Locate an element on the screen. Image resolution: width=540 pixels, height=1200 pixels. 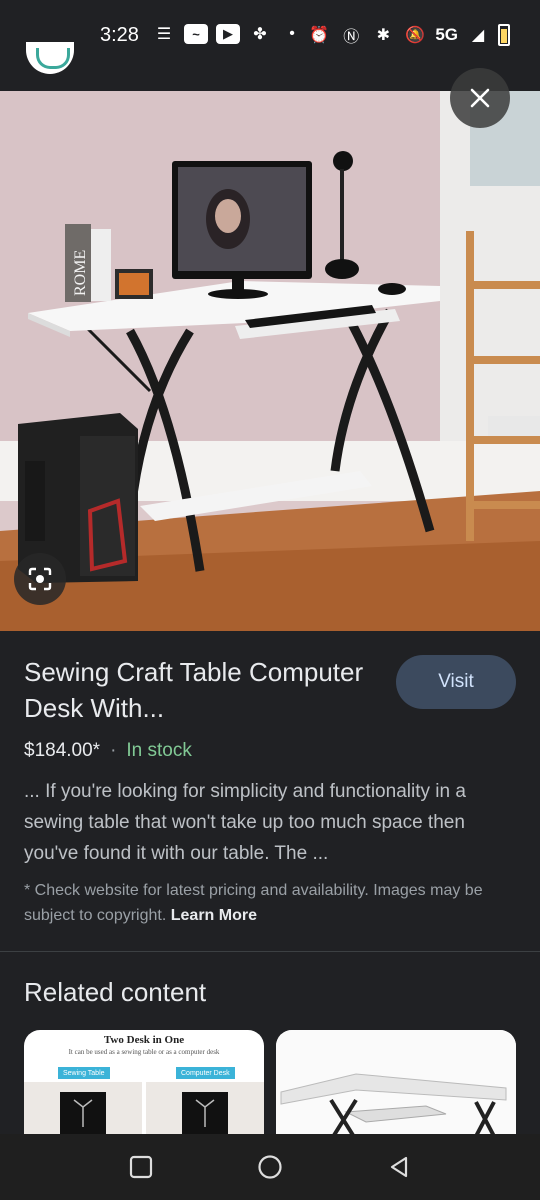
visit-button: Visit is located at coordinates (456, 682).